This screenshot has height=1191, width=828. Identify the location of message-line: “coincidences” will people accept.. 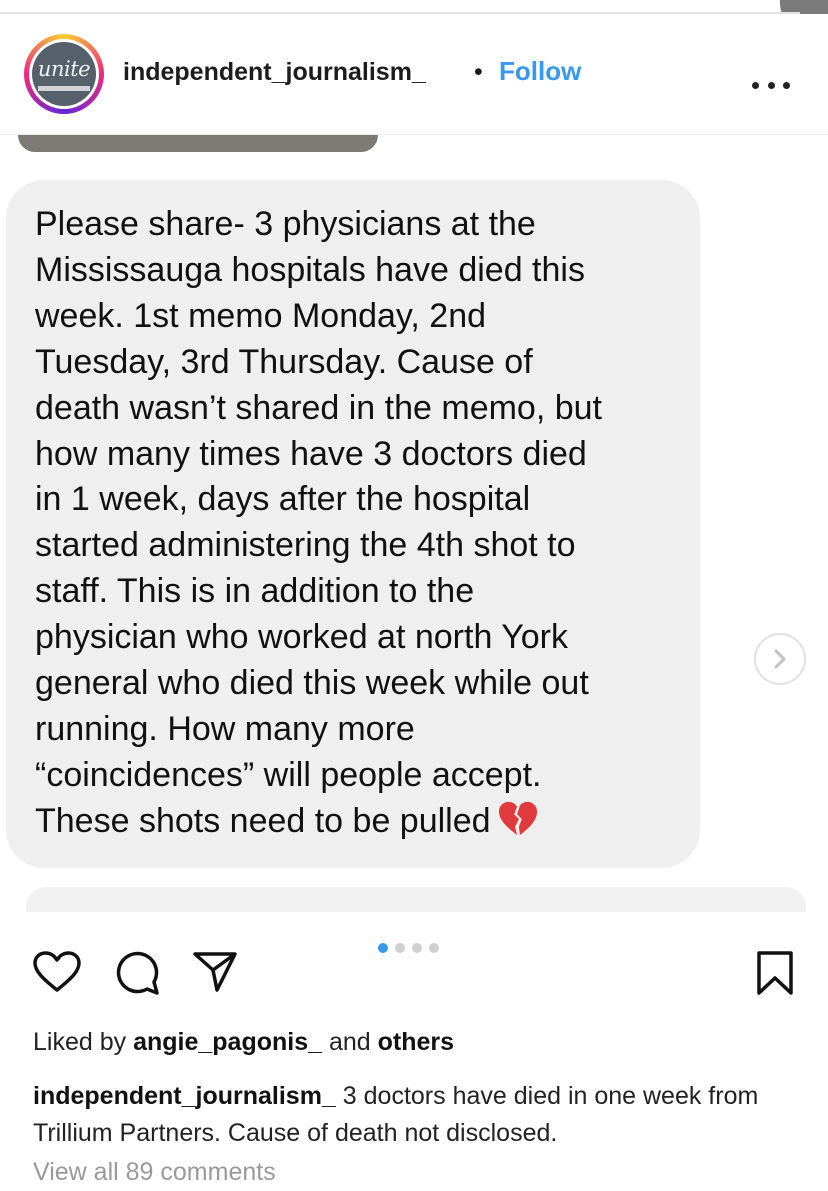
(288, 774).